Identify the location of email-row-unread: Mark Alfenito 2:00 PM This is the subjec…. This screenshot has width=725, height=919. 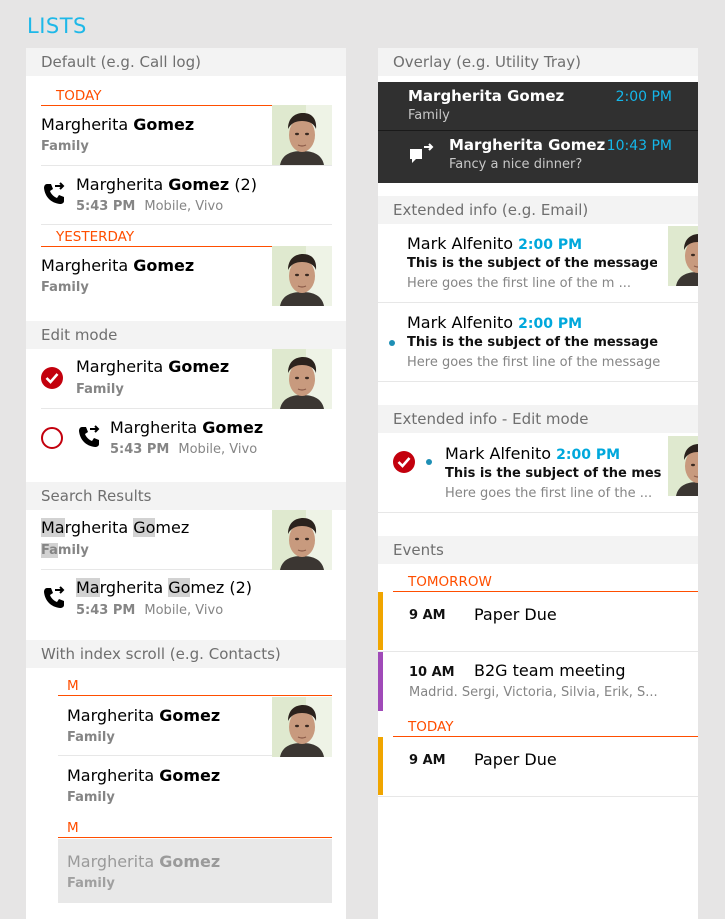
(538, 342).